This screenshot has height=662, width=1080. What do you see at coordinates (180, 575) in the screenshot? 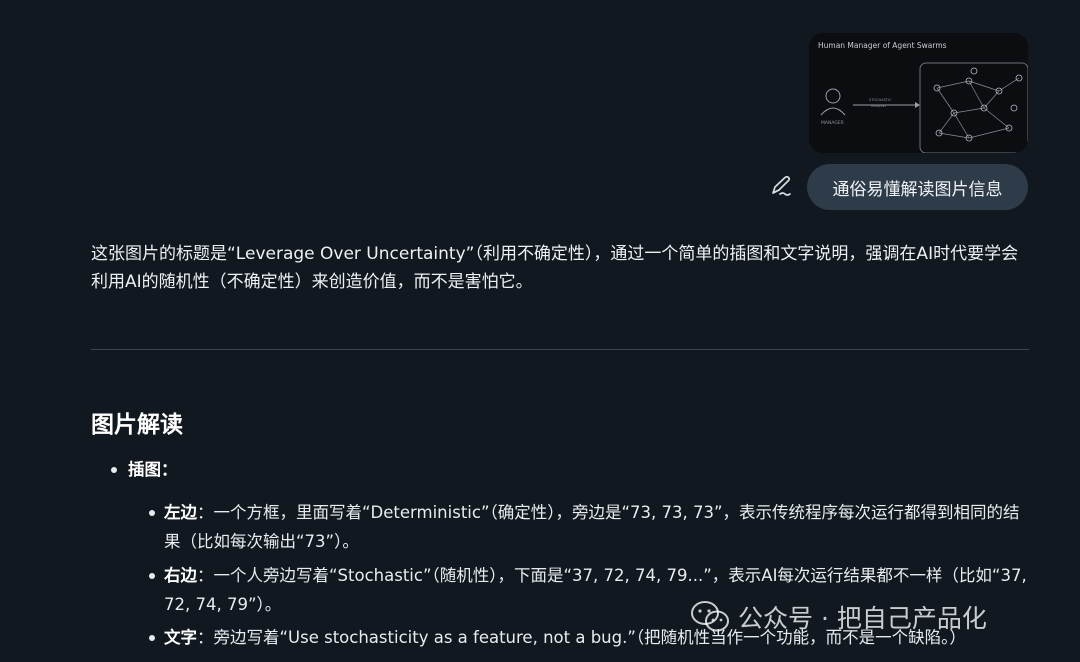
I see `list-item-term: 右边` at bounding box center [180, 575].